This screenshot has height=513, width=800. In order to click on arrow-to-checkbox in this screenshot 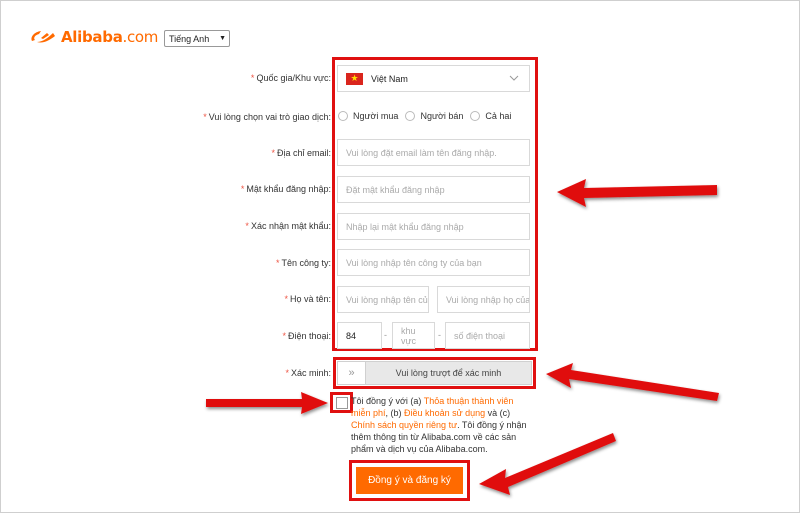, I will do `click(267, 403)`.